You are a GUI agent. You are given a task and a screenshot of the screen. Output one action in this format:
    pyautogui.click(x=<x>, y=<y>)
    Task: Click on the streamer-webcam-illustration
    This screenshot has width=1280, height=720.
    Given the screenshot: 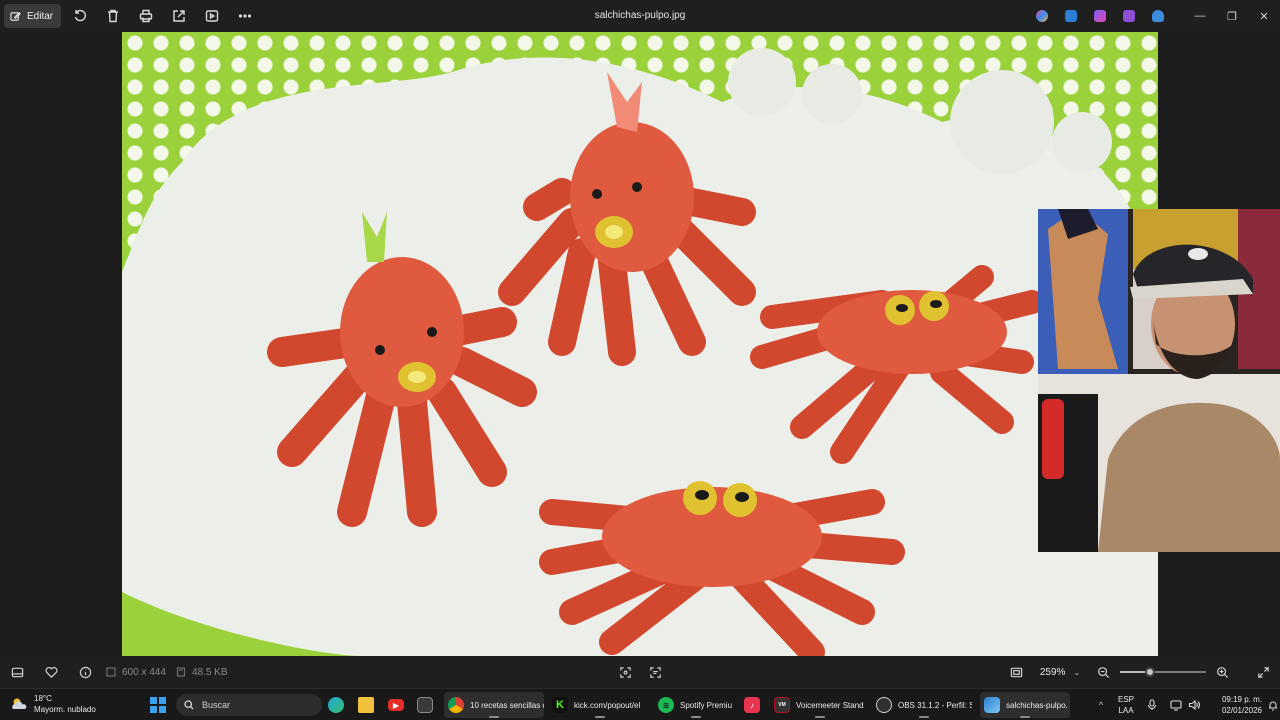 What is the action you would take?
    pyautogui.click(x=1159, y=380)
    